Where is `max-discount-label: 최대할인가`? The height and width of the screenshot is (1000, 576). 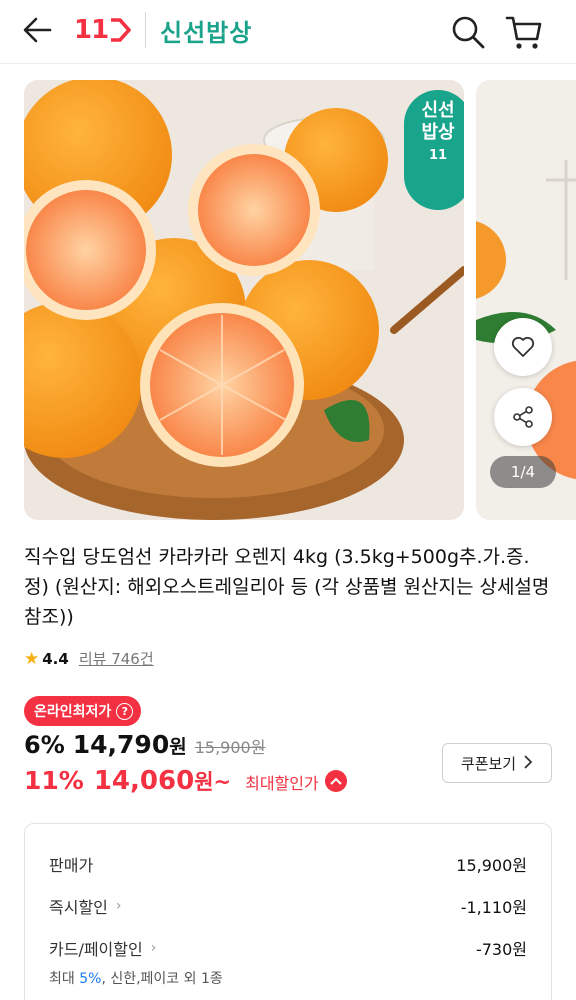 max-discount-label: 최대할인가 is located at coordinates (282, 783).